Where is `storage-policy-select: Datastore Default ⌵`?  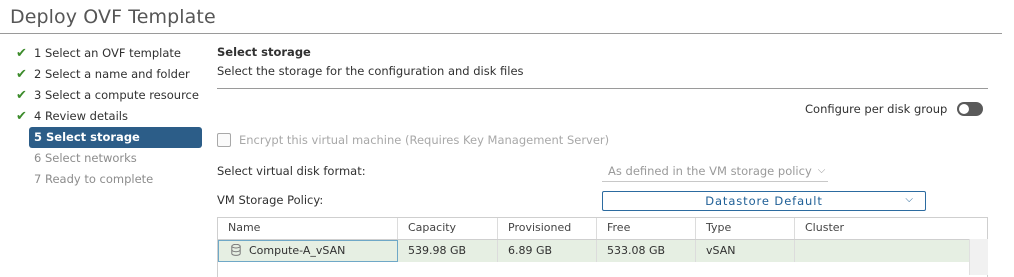 storage-policy-select: Datastore Default ⌵ is located at coordinates (764, 201).